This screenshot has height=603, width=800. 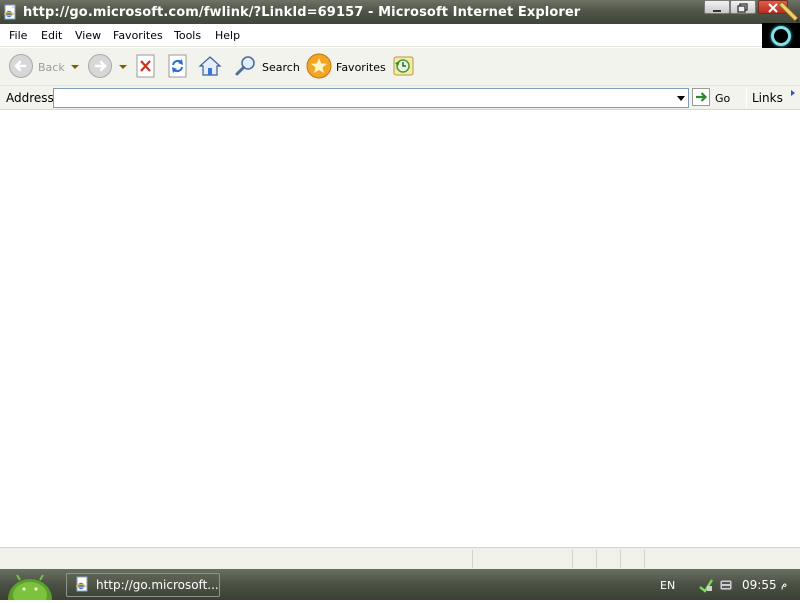 What do you see at coordinates (681, 98) in the screenshot?
I see `address-dropdown-icon` at bounding box center [681, 98].